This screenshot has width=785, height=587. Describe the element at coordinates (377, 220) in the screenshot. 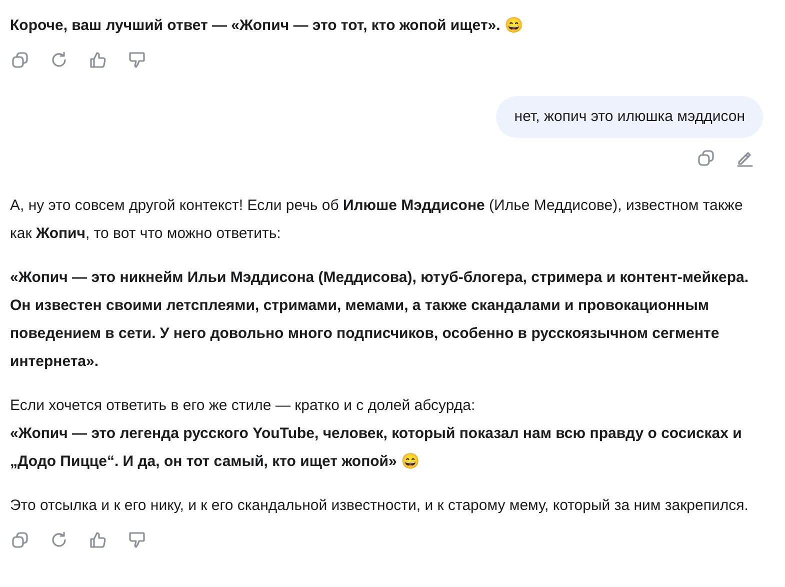

I see `paragraph: А, ну это совсем другой контекст! Если речь об Илюше Мэддисоне (Илье Меддисове), известном также как Жопич, то вот что можно ответить:` at that location.